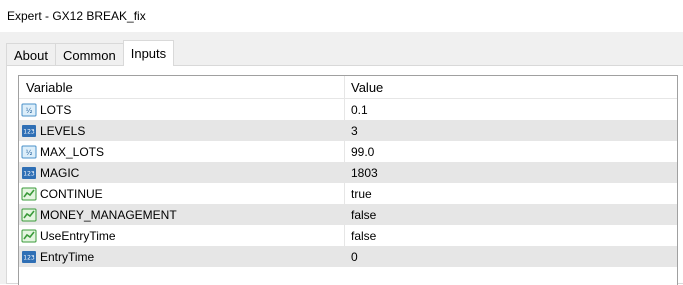 This screenshot has height=285, width=683. What do you see at coordinates (511, 130) in the screenshot?
I see `value-cell: 3` at bounding box center [511, 130].